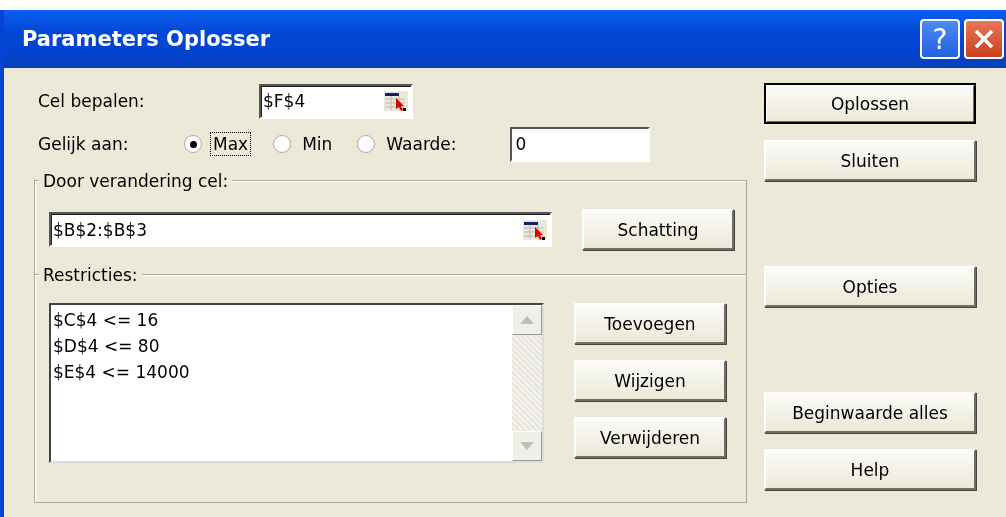 This screenshot has height=517, width=1006. What do you see at coordinates (304, 144) in the screenshot?
I see `radio-option: Min` at bounding box center [304, 144].